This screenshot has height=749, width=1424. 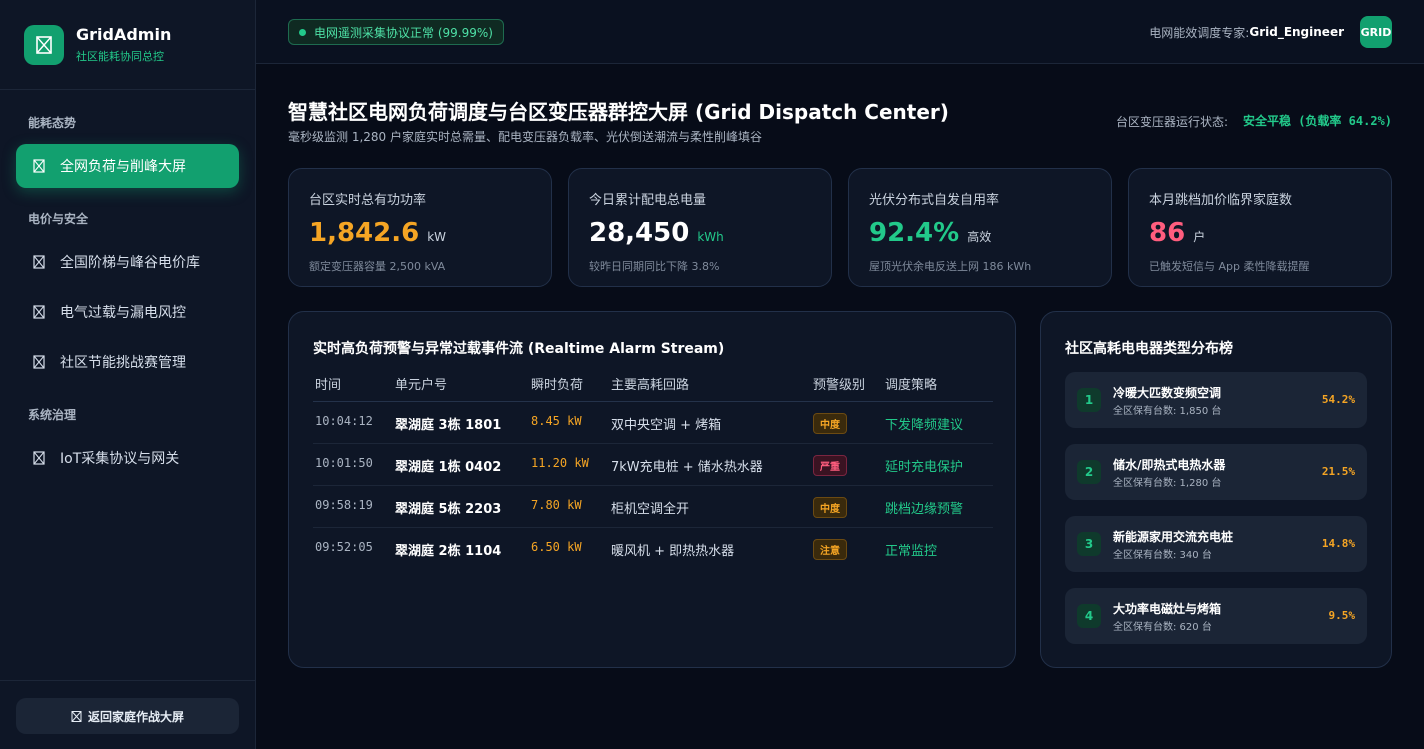 I want to click on kpi-value: 92.4%, so click(x=914, y=233).